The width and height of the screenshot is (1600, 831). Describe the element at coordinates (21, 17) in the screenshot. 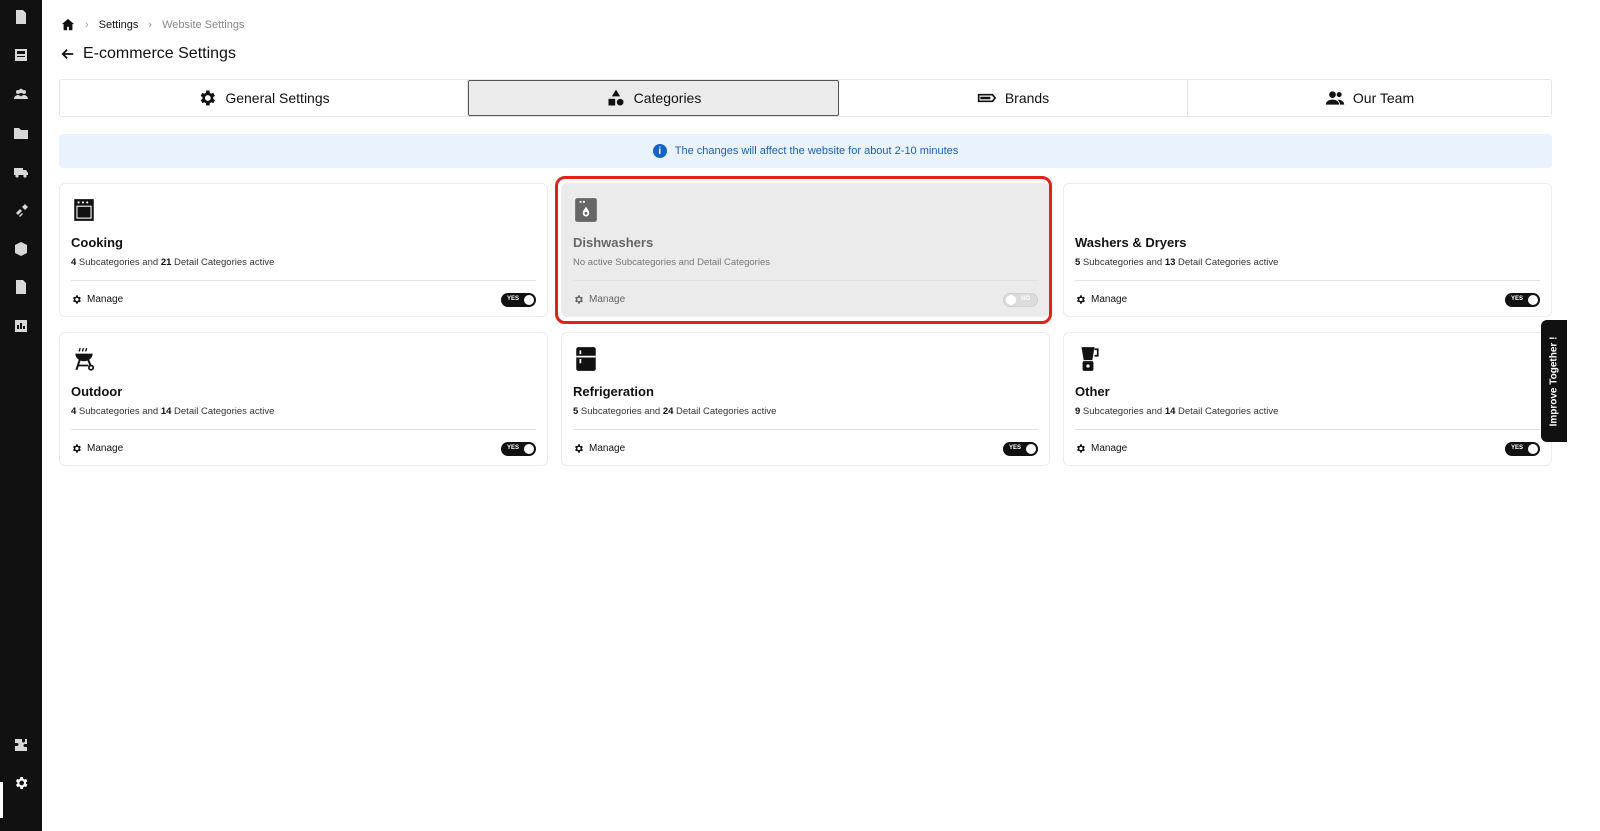

I see `orders-icon` at that location.